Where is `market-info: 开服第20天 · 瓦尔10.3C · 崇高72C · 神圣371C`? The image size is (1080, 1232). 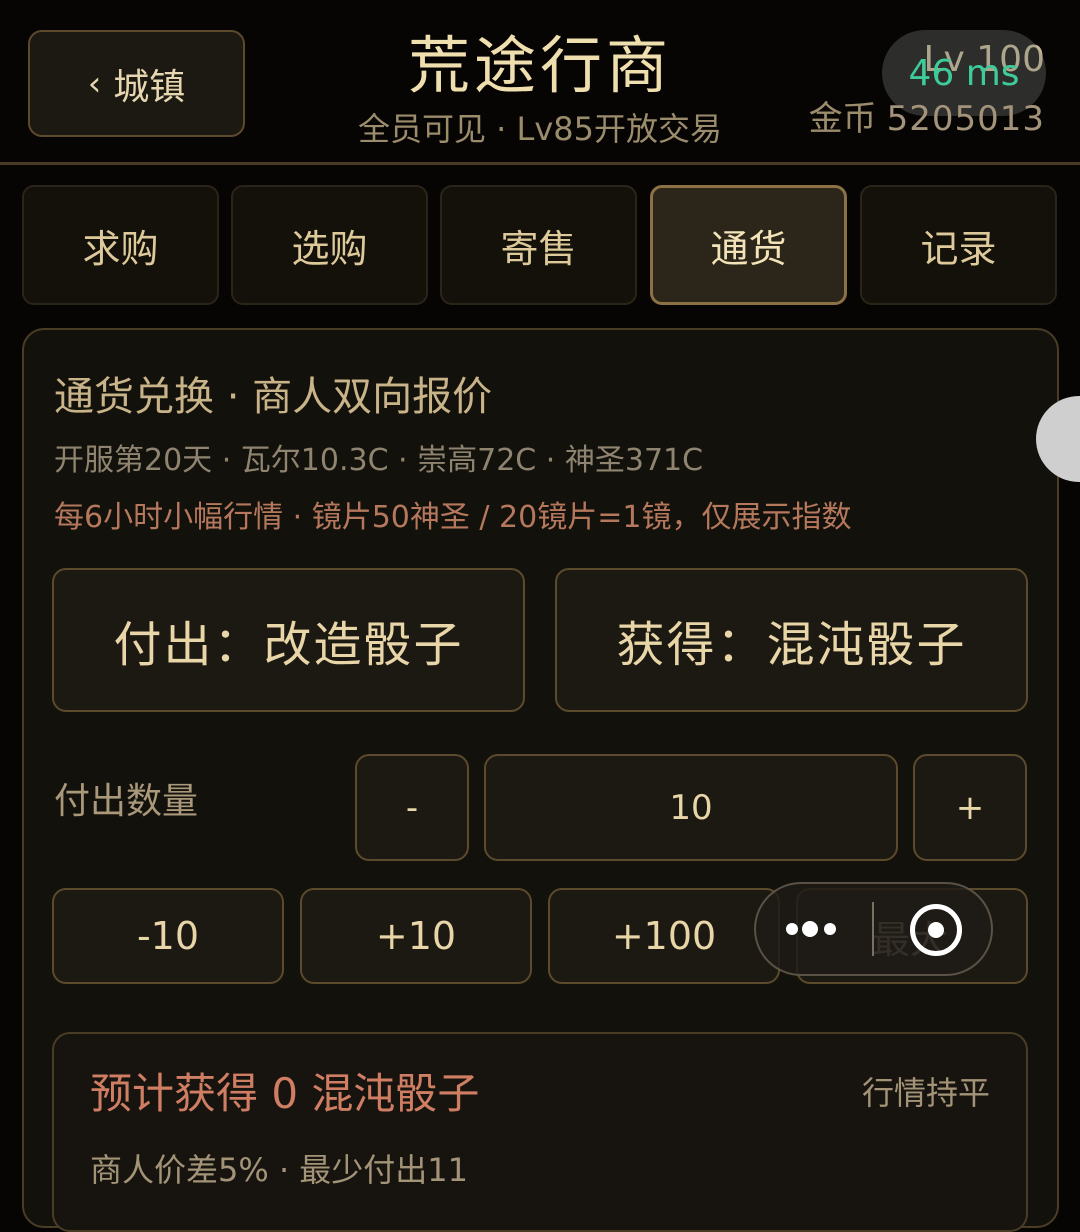 market-info: 开服第20天 · 瓦尔10.3C · 崇高72C · 神圣371C is located at coordinates (379, 460).